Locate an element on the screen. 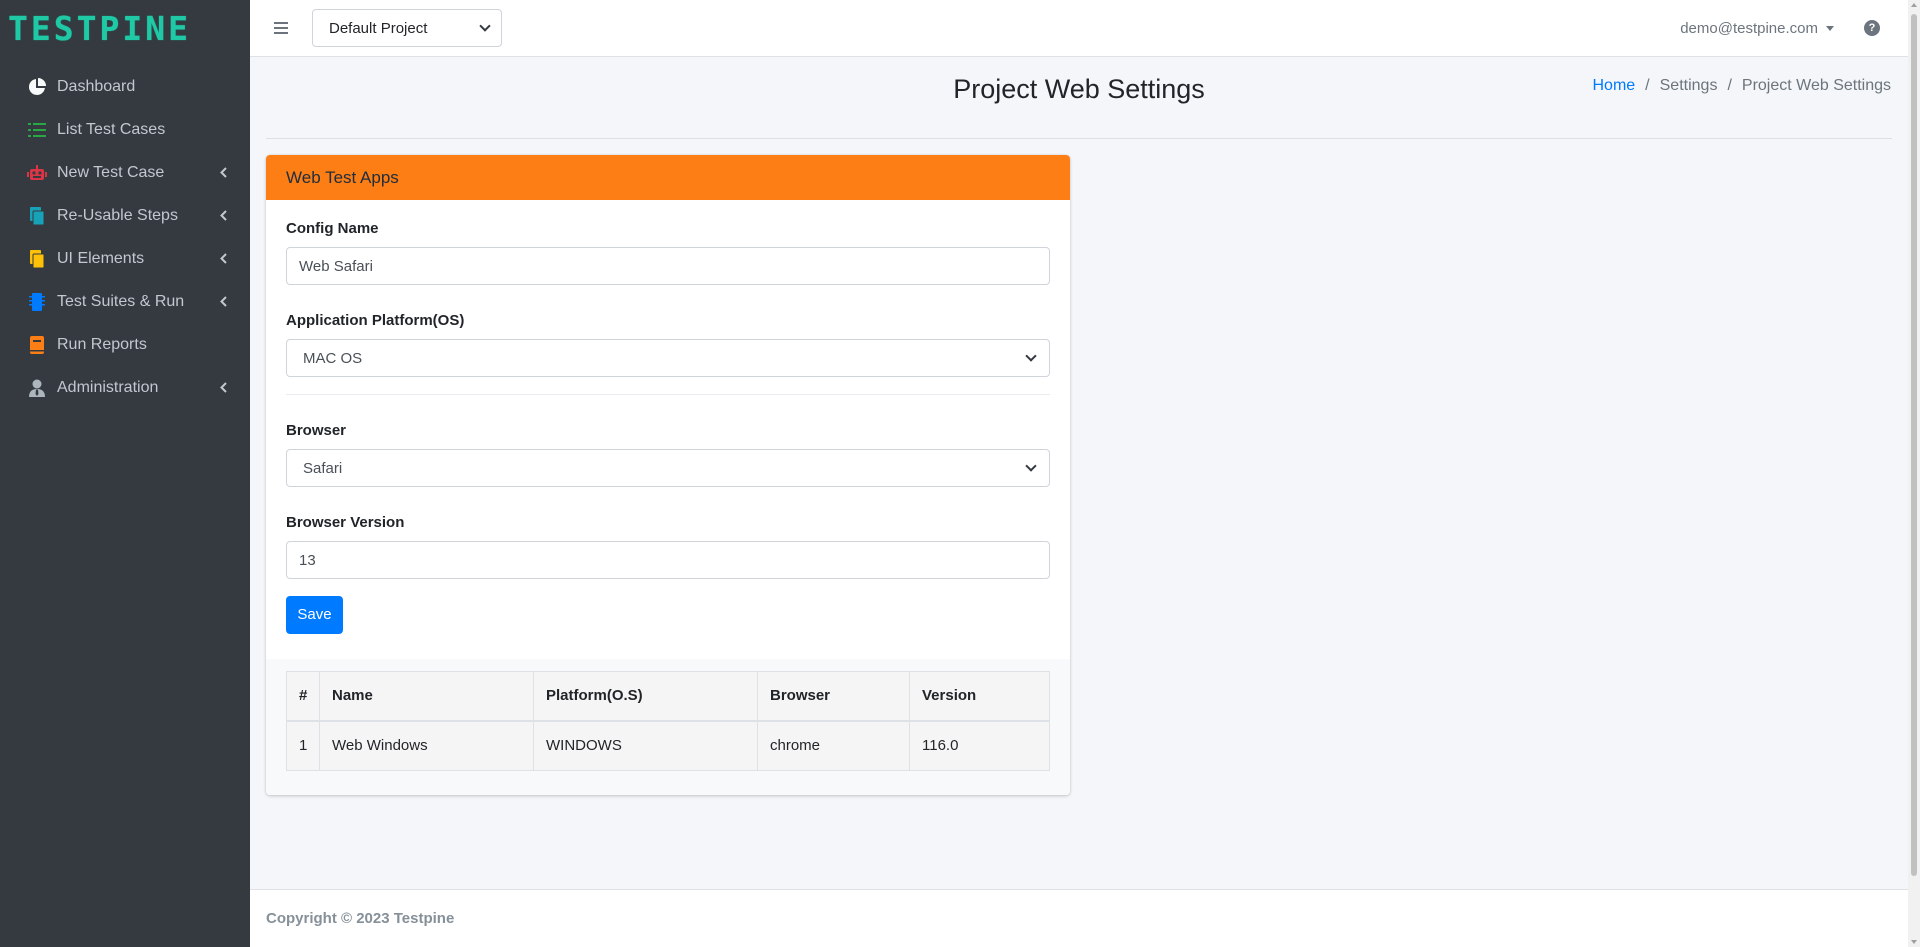  scrollbar-thumb is located at coordinates (1914, 445).